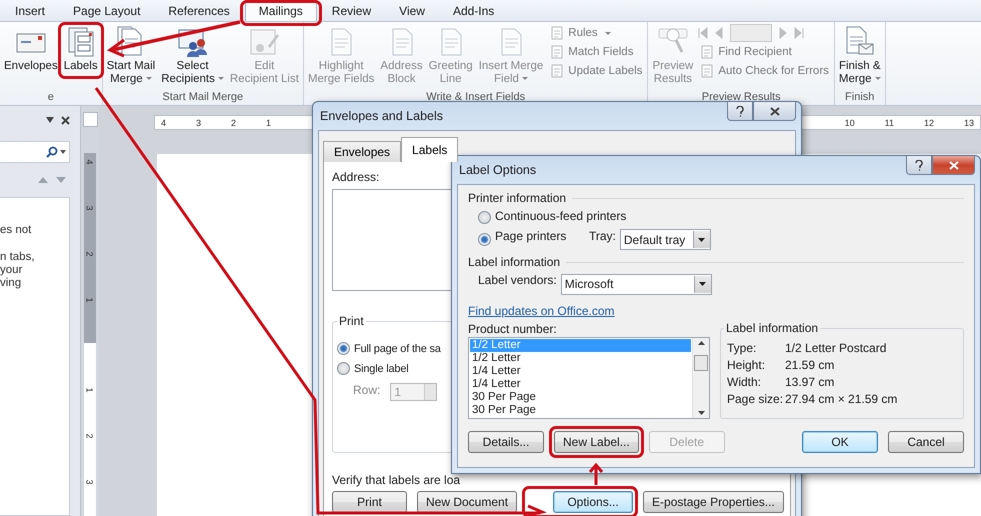 The width and height of the screenshot is (981, 516). What do you see at coordinates (755, 399) in the screenshot?
I see `info-label: Page size:` at bounding box center [755, 399].